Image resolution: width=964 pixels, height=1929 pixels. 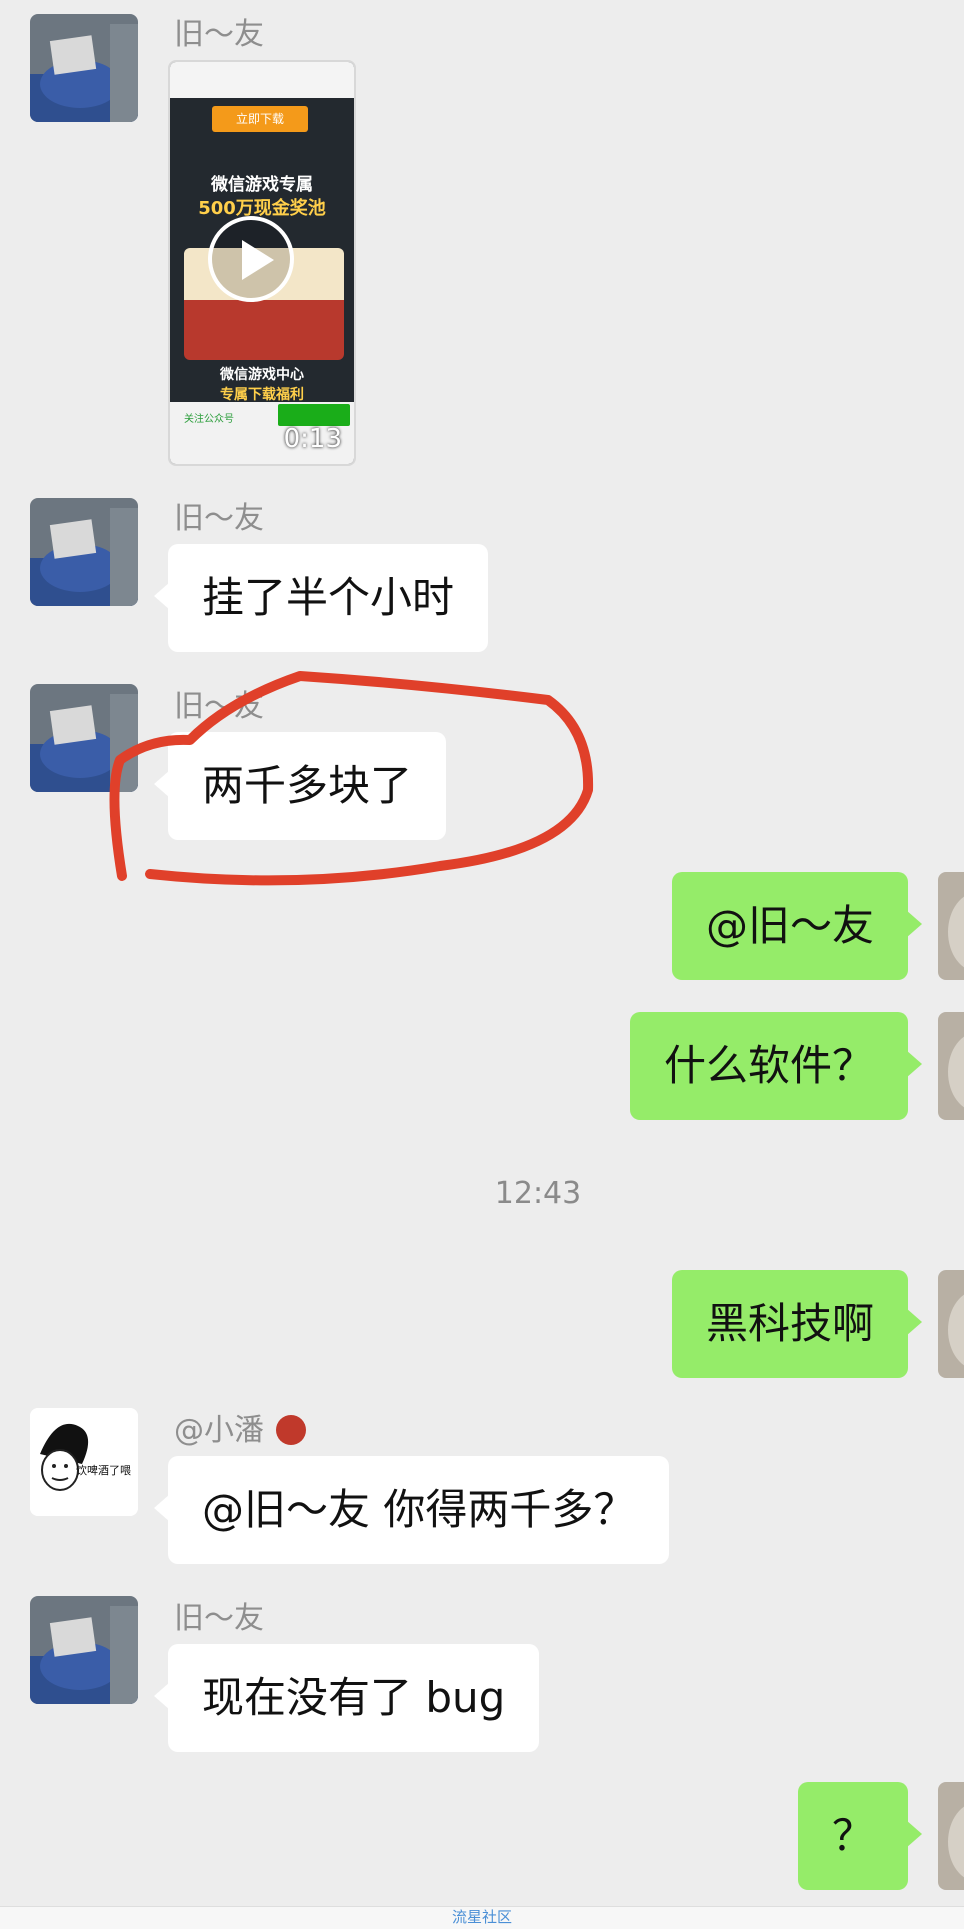 I want to click on avatar-xiaopan: 饮啤酒了喂, so click(x=84, y=1462).